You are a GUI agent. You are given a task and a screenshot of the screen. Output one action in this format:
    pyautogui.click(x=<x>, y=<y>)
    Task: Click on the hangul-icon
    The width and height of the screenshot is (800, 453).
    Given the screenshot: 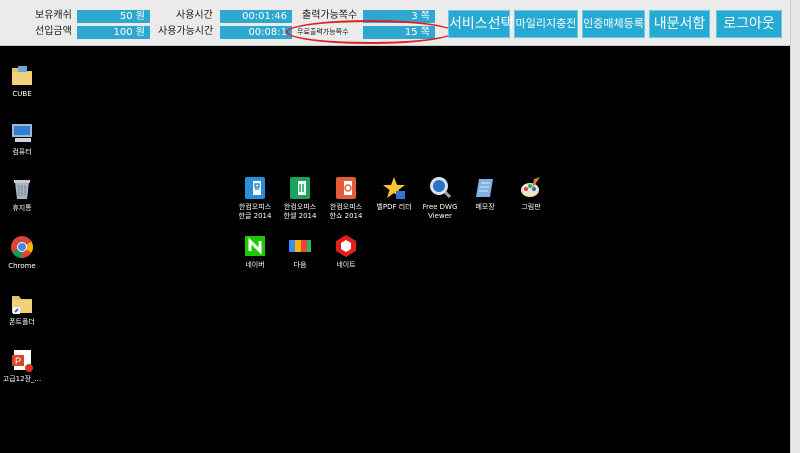 What is the action you would take?
    pyautogui.click(x=255, y=188)
    